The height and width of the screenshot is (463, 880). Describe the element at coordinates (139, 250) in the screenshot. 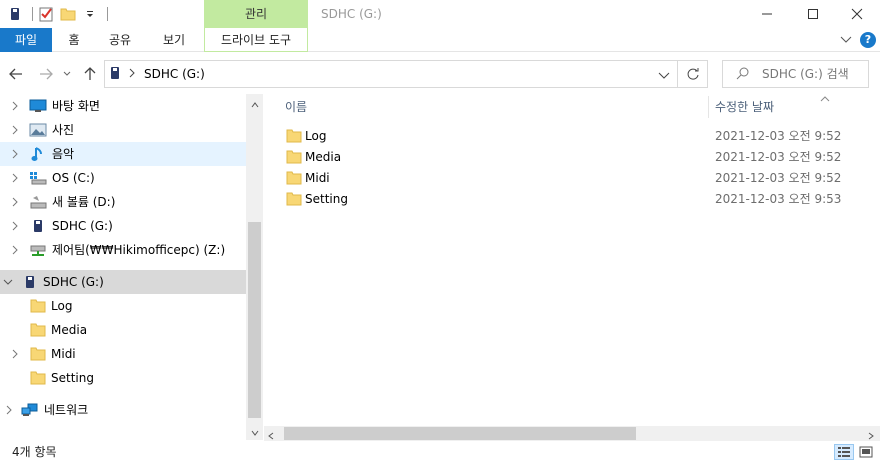

I see `nav-label: 제어팀(₩₩Hikimofficepc) (Z:)` at that location.